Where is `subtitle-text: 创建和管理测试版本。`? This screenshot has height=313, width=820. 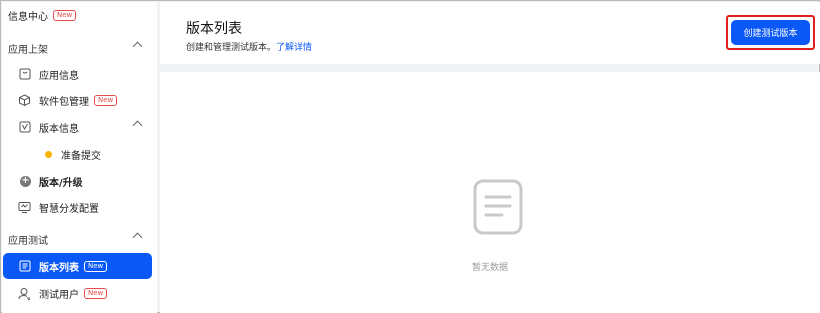 subtitle-text: 创建和管理测试版本。 is located at coordinates (231, 48).